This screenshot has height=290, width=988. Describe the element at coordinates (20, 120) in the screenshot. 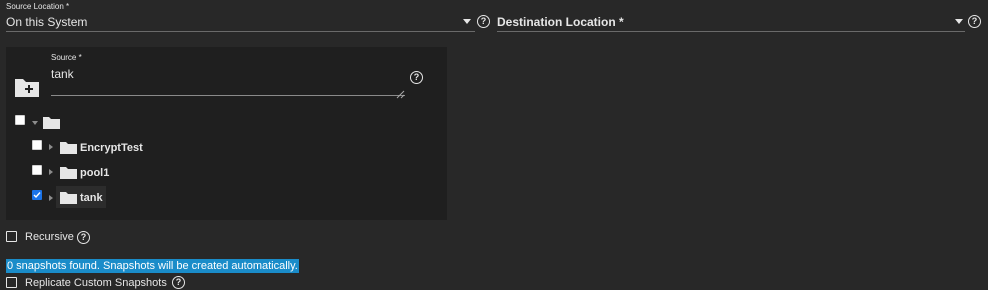

I see `tree-root-checkbox` at that location.